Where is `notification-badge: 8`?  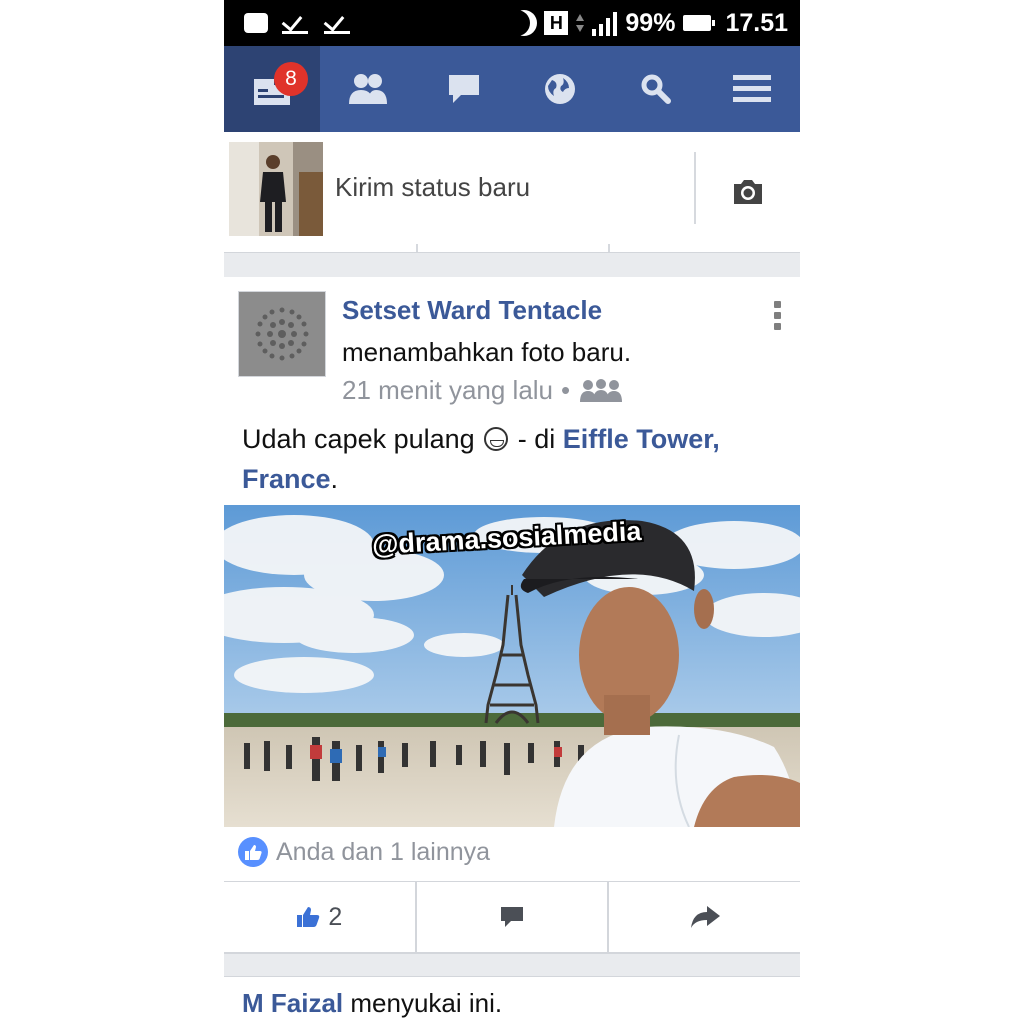 notification-badge: 8 is located at coordinates (291, 79).